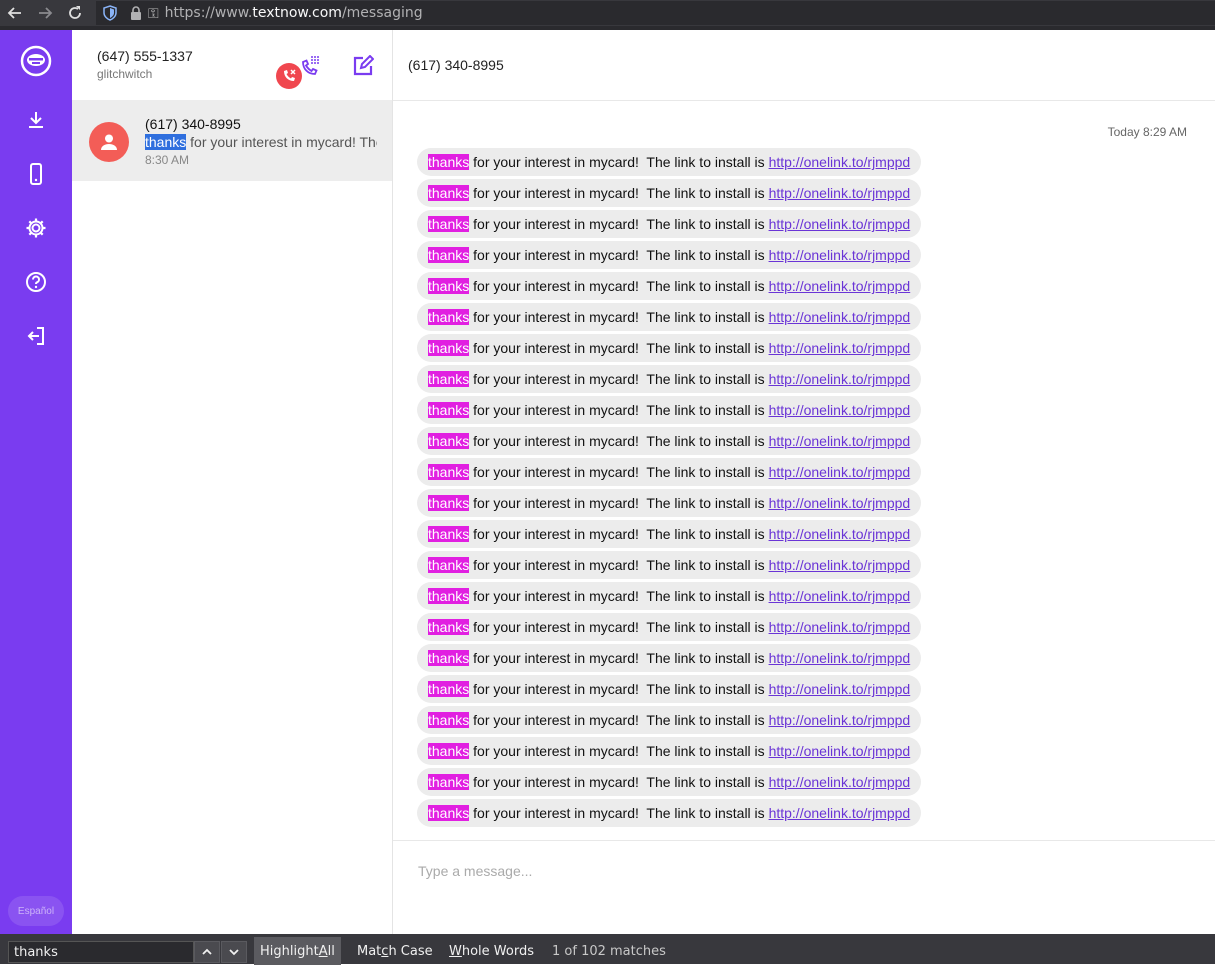  What do you see at coordinates (491, 951) in the screenshot?
I see `whole-words-toggle: Whole Words` at bounding box center [491, 951].